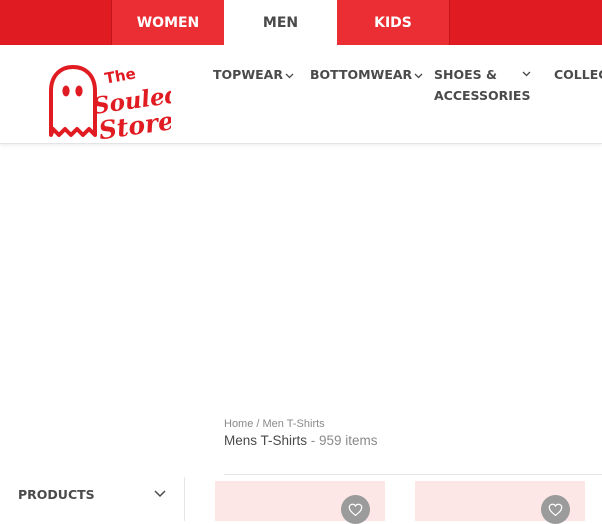 This screenshot has width=602, height=524. I want to click on tab-men: MEN, so click(280, 22).